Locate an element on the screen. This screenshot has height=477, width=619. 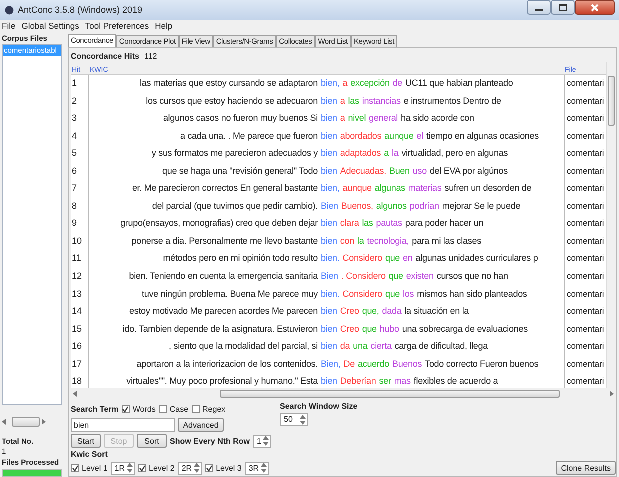
kwic-word: una sobrecarga de evaluaciones is located at coordinates (465, 329).